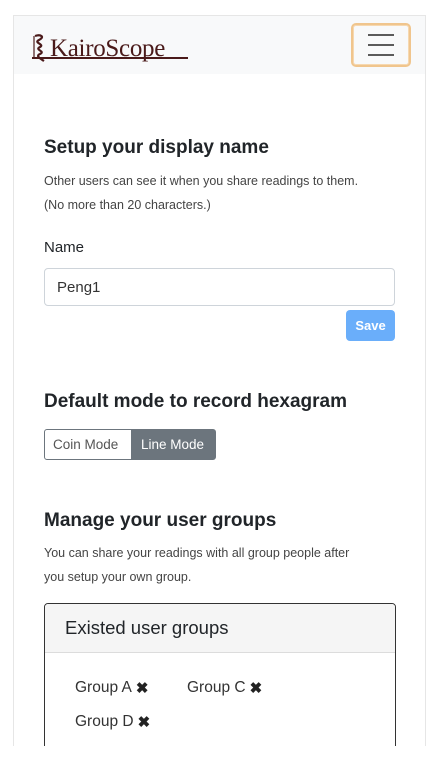 The image size is (435, 759). I want to click on brand-underline, so click(110, 58).